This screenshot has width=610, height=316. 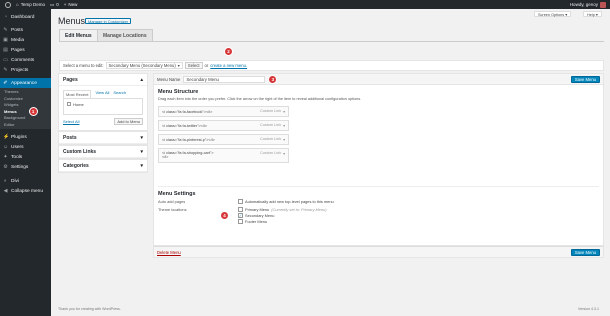 I want to click on menu-footer-bar: Delete Menu Save Menu, so click(x=378, y=252).